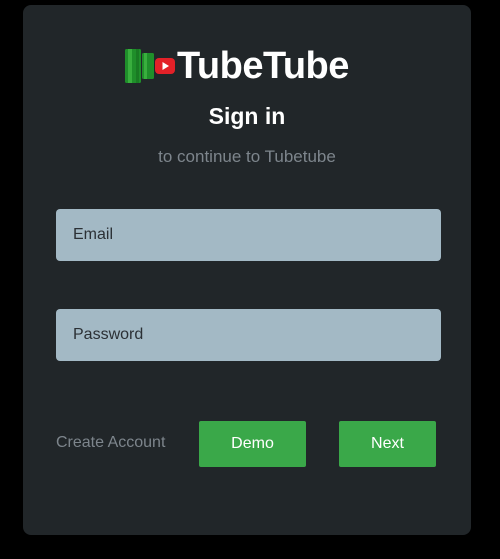  What do you see at coordinates (252, 444) in the screenshot?
I see `demo-button: Demo` at bounding box center [252, 444].